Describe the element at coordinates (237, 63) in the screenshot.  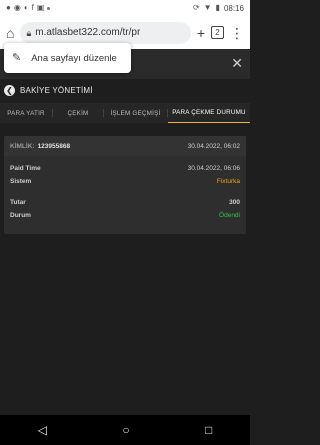
I see `close-icon: ✕` at that location.